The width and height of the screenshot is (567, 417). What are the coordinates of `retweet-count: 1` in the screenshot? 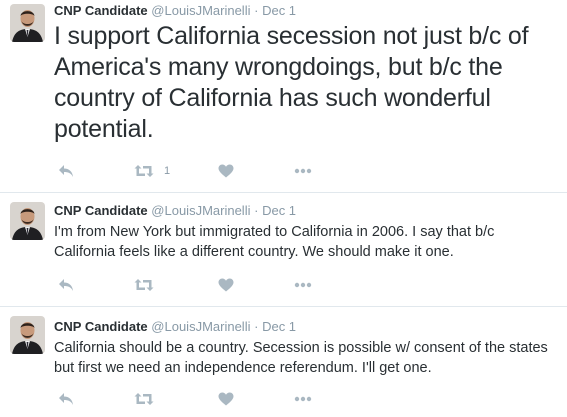 It's located at (167, 171).